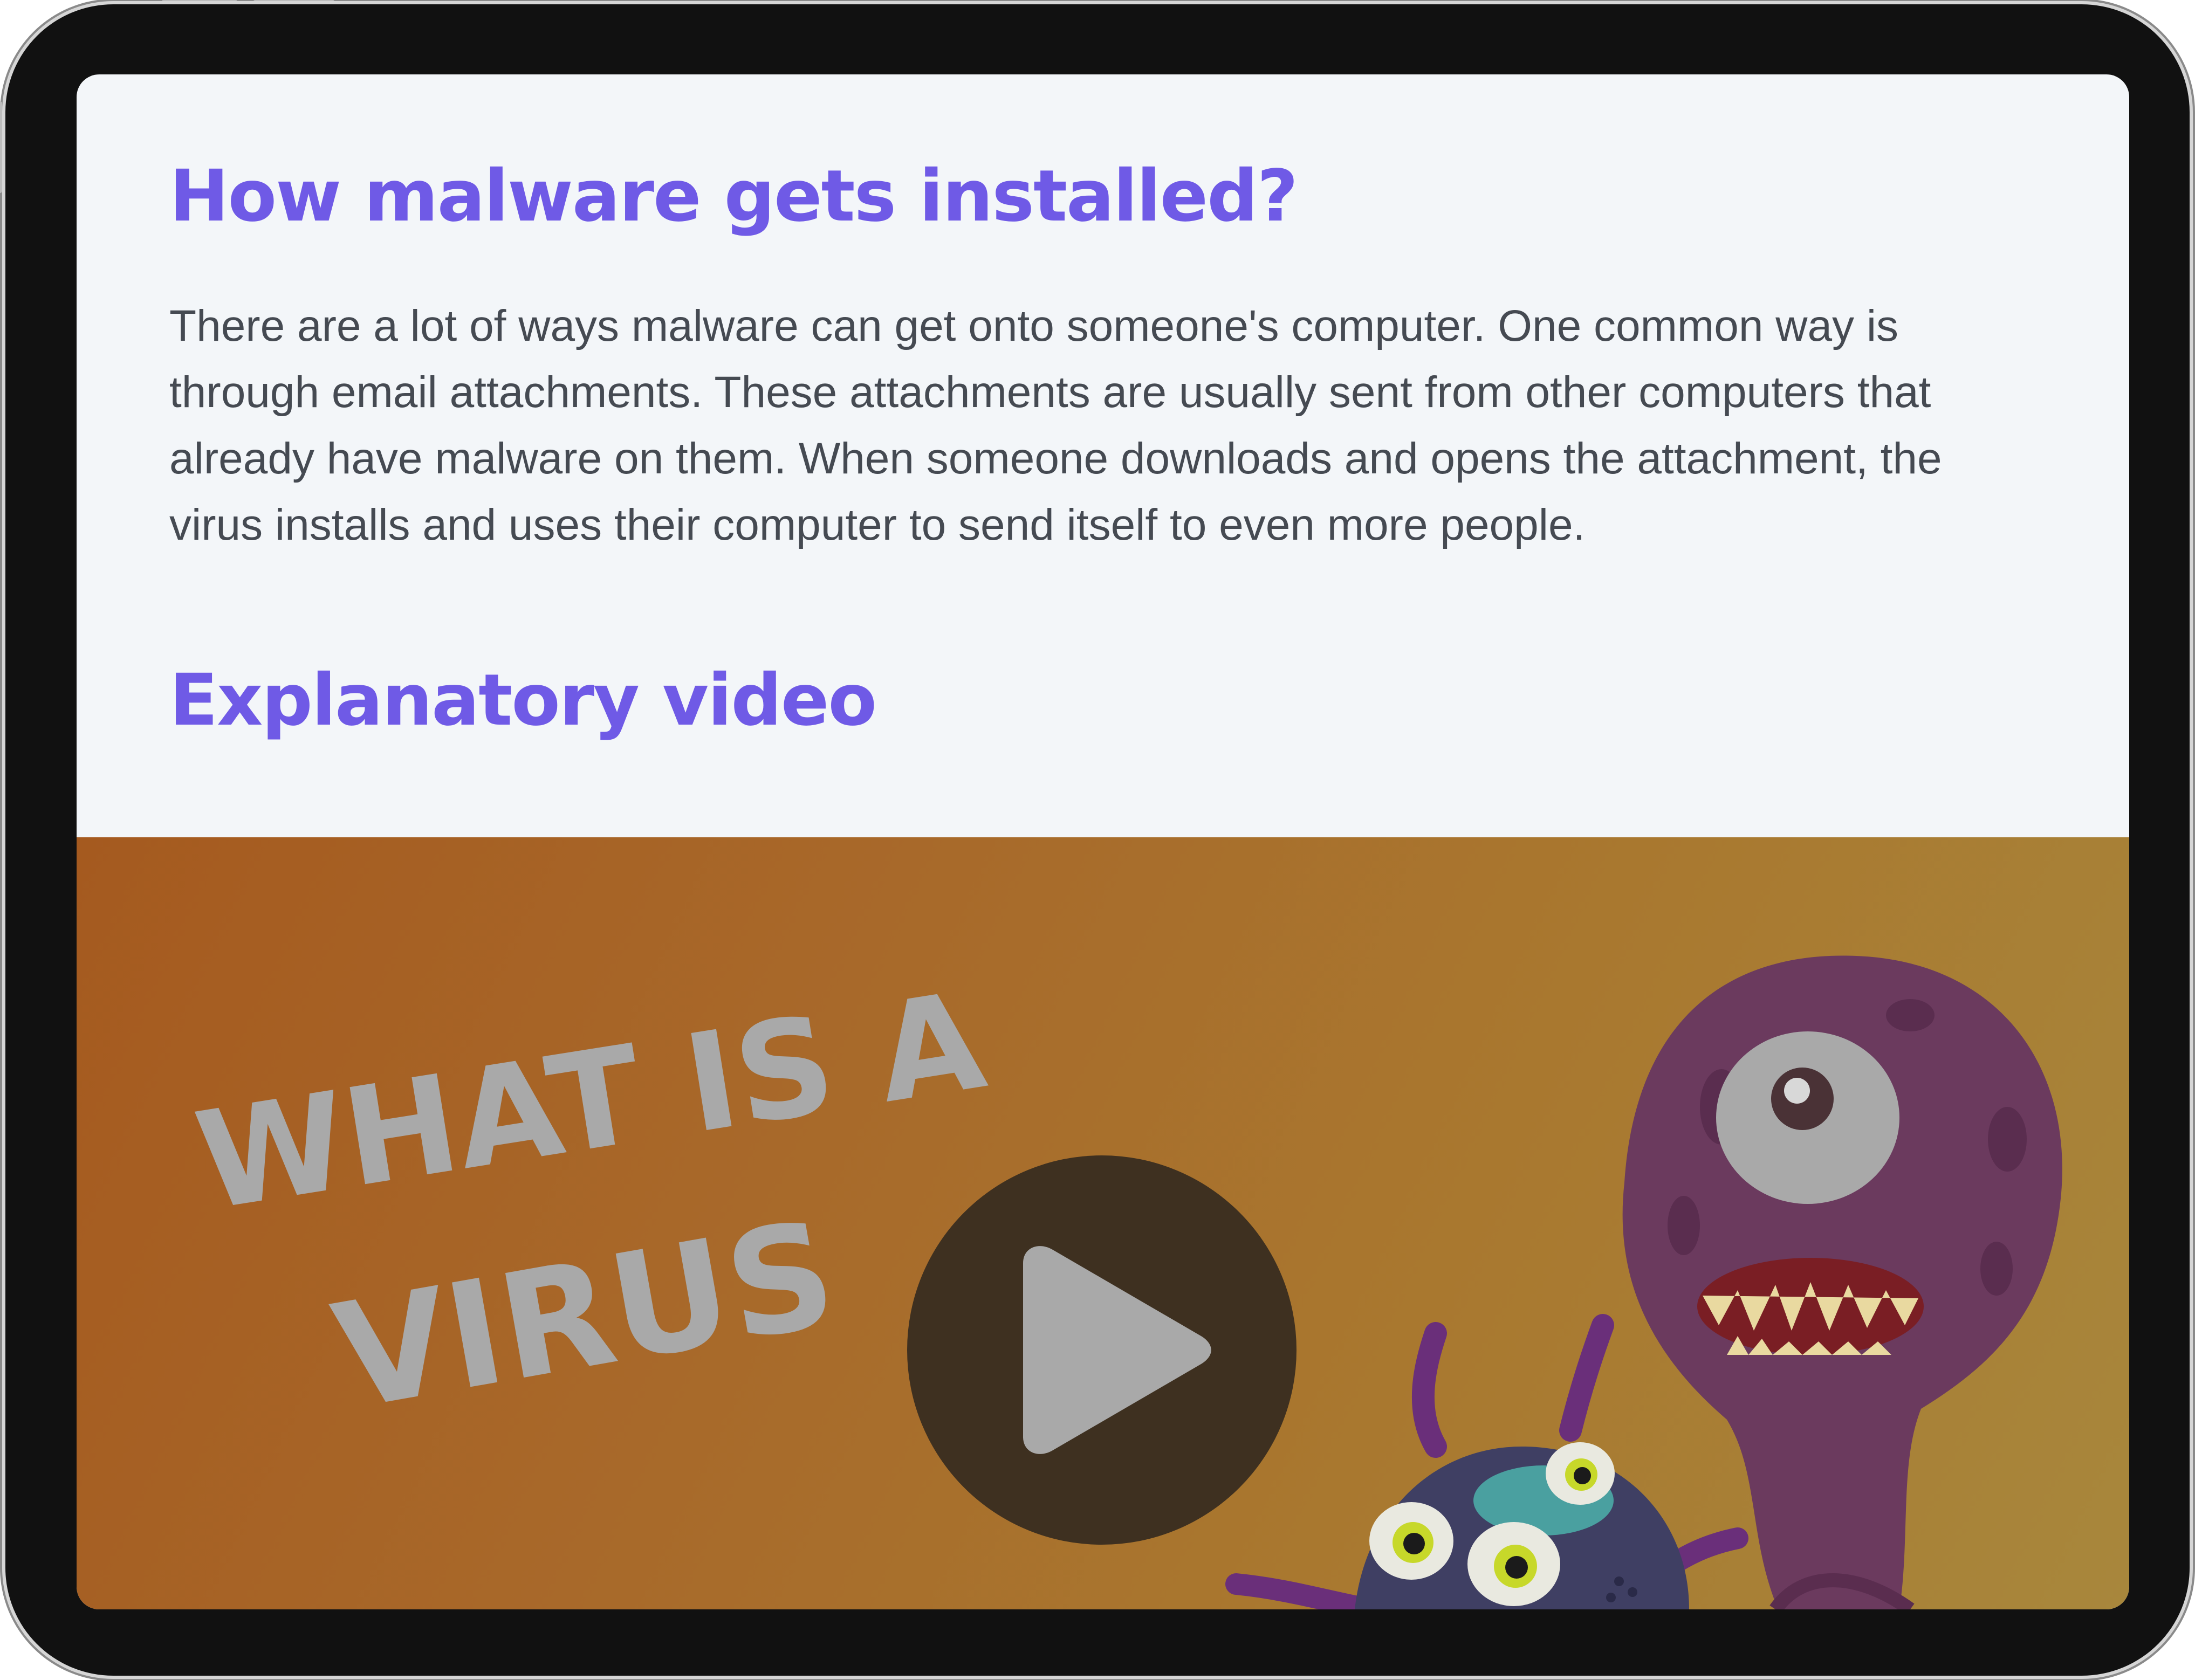 The image size is (2195, 1680). What do you see at coordinates (1842, 1282) in the screenshot?
I see `cyclops-monster-illustration` at bounding box center [1842, 1282].